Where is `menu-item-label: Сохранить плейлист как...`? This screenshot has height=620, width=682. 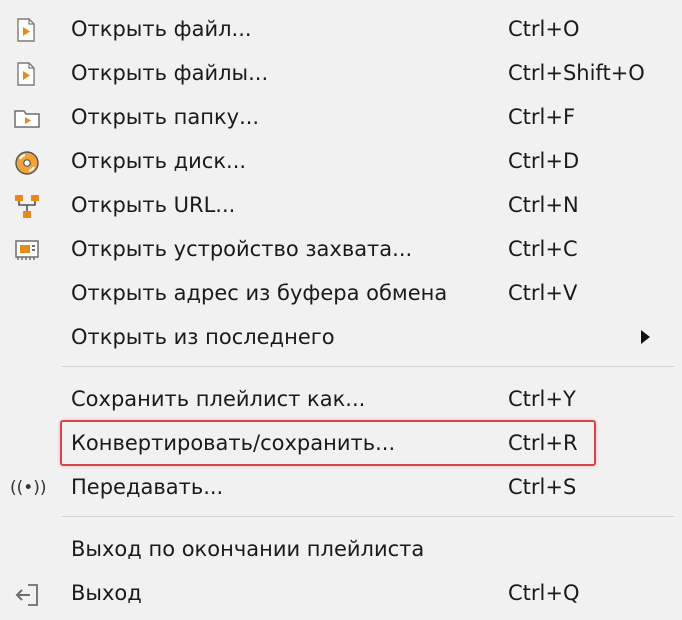 menu-item-label: Сохранить плейлист как... is located at coordinates (218, 399).